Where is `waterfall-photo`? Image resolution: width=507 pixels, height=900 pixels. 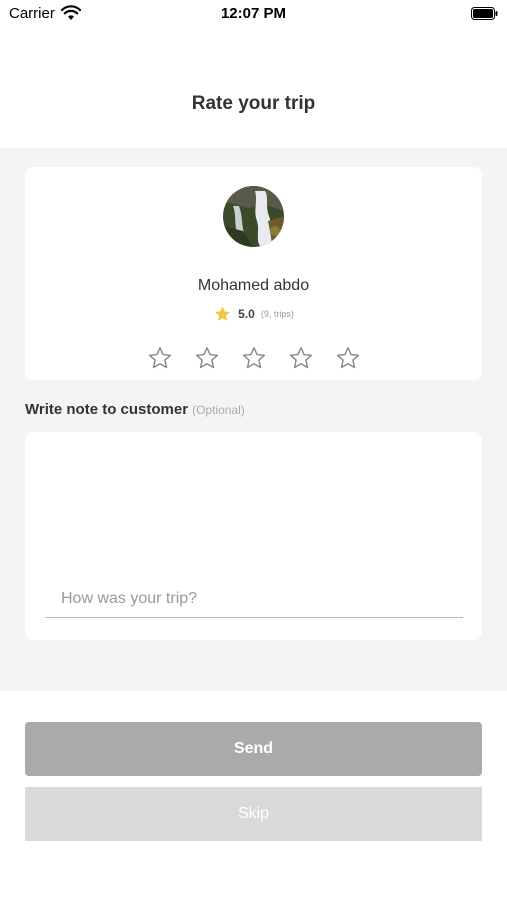
waterfall-photo is located at coordinates (253, 216).